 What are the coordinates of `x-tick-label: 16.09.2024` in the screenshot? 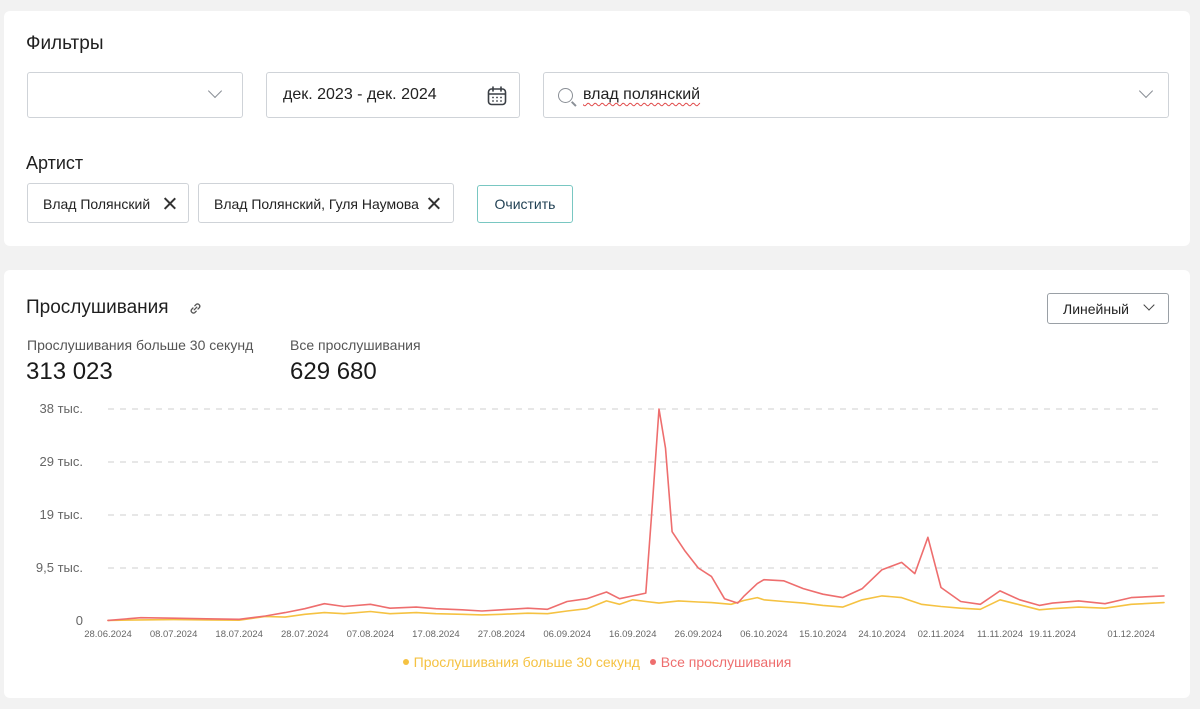 It's located at (633, 634).